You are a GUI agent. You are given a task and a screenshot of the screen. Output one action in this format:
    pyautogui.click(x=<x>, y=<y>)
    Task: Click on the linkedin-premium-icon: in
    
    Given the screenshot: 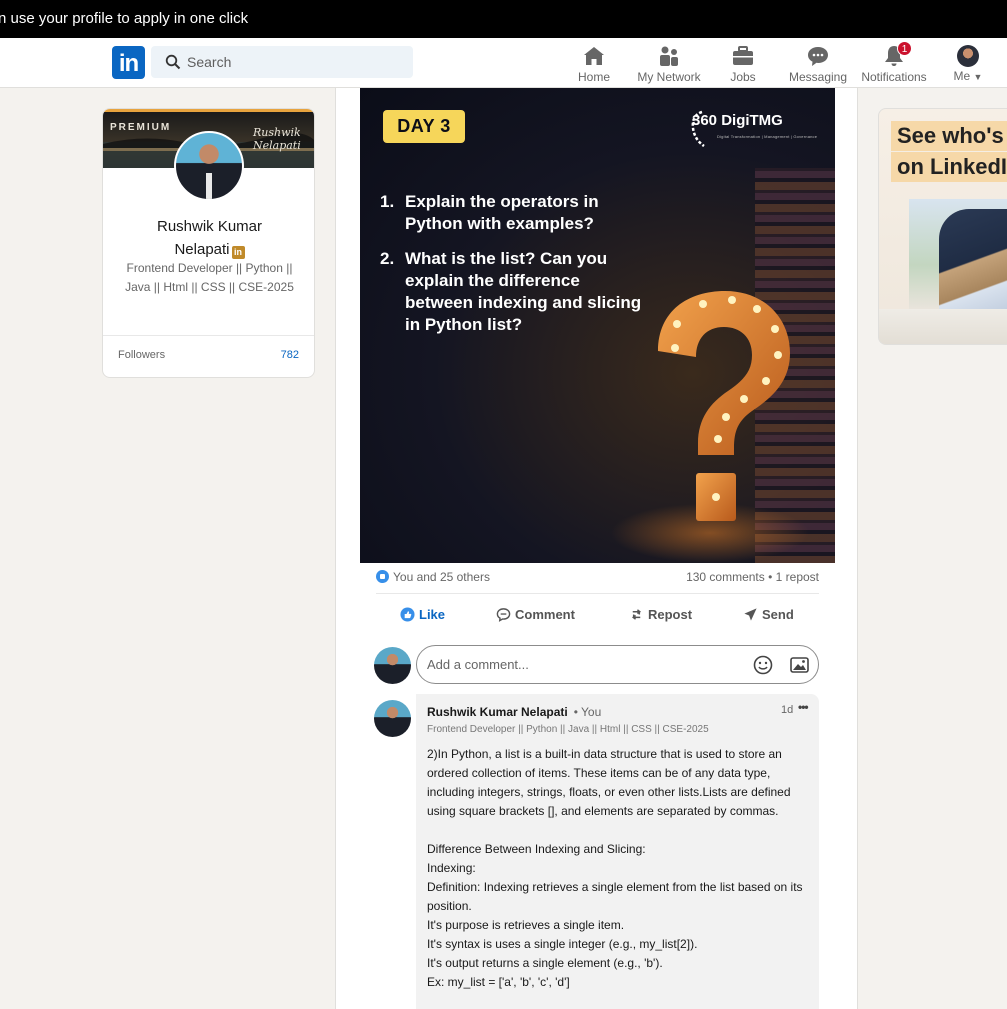 What is the action you would take?
    pyautogui.click(x=238, y=252)
    